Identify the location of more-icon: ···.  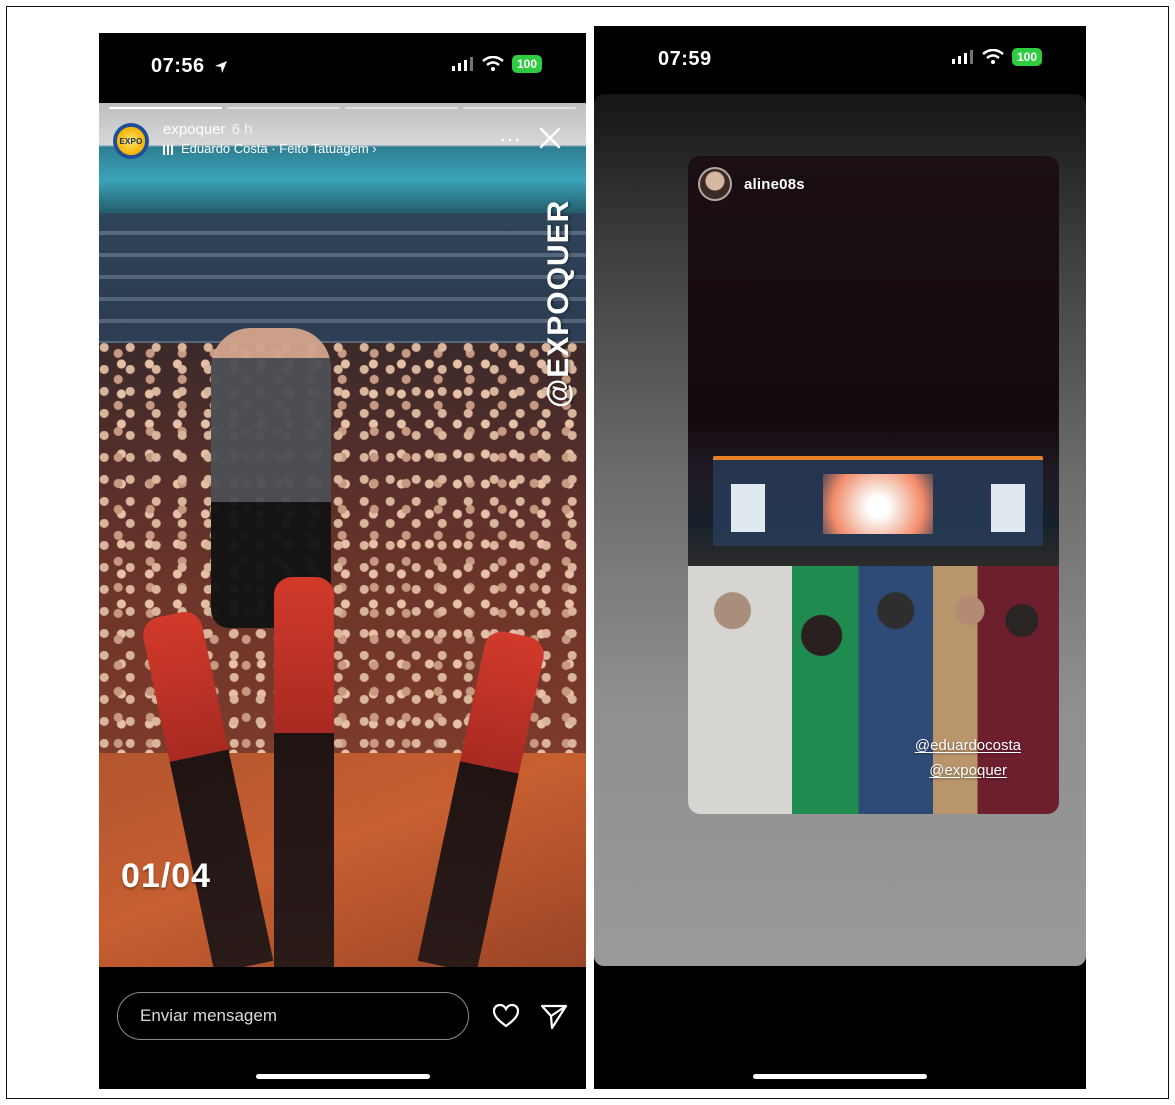
(510, 139).